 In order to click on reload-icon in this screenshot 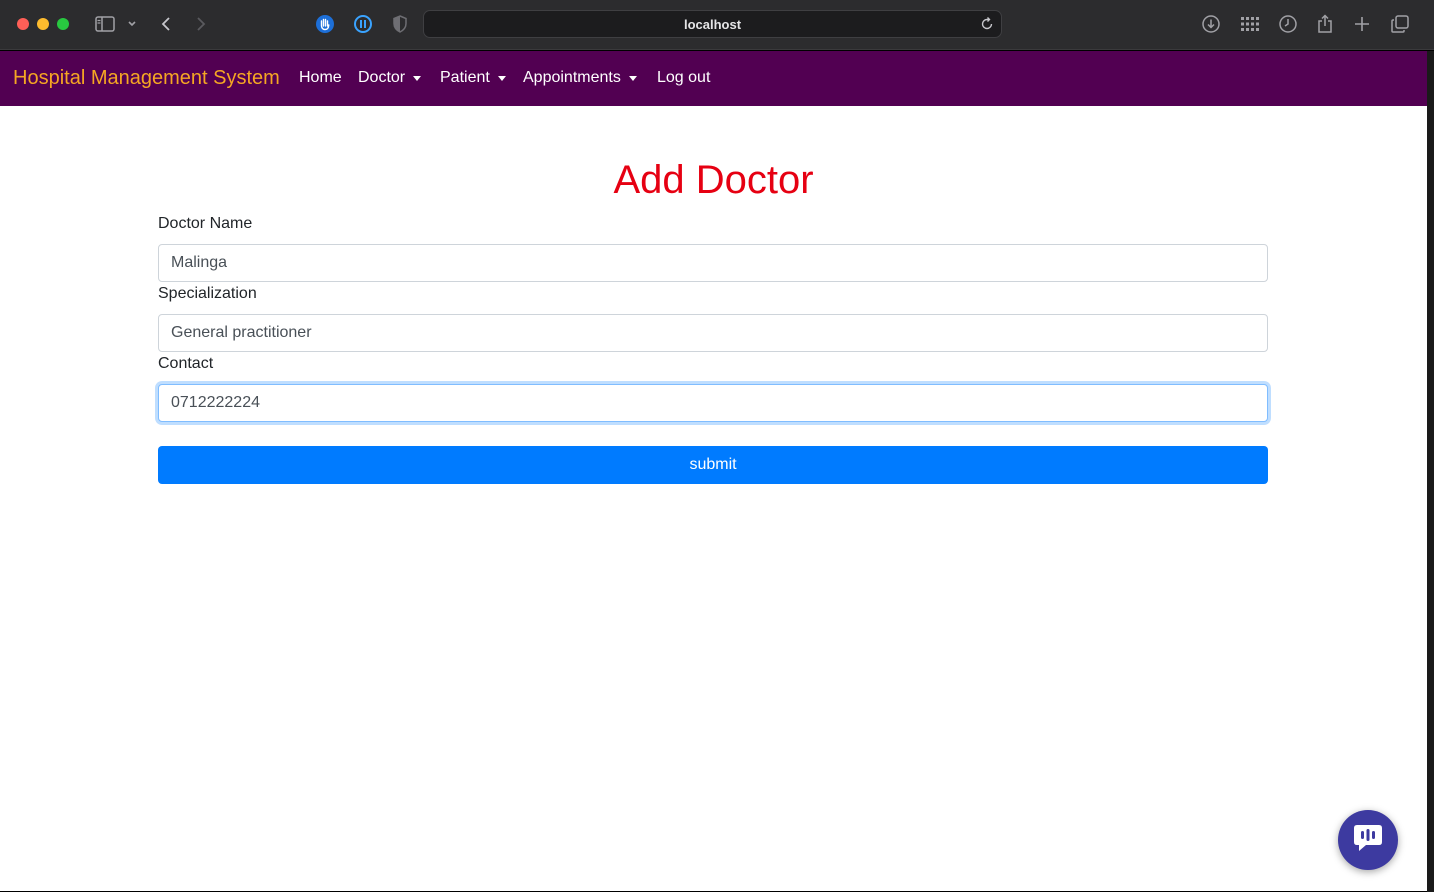, I will do `click(987, 24)`.